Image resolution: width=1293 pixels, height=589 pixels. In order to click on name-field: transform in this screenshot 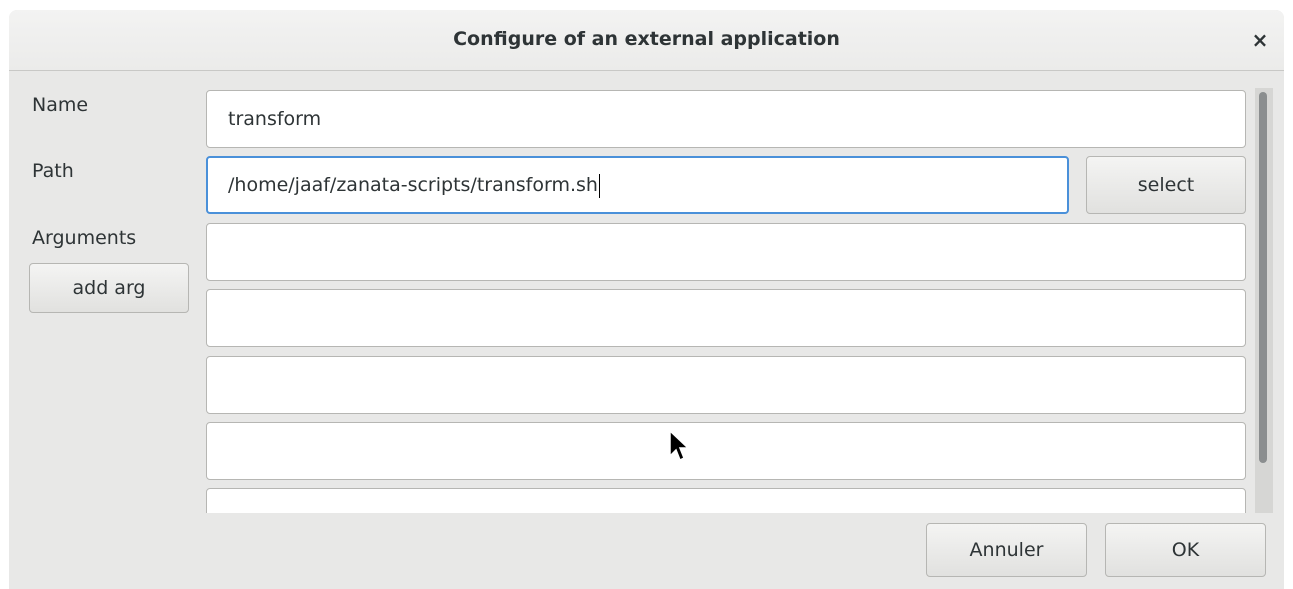, I will do `click(726, 119)`.